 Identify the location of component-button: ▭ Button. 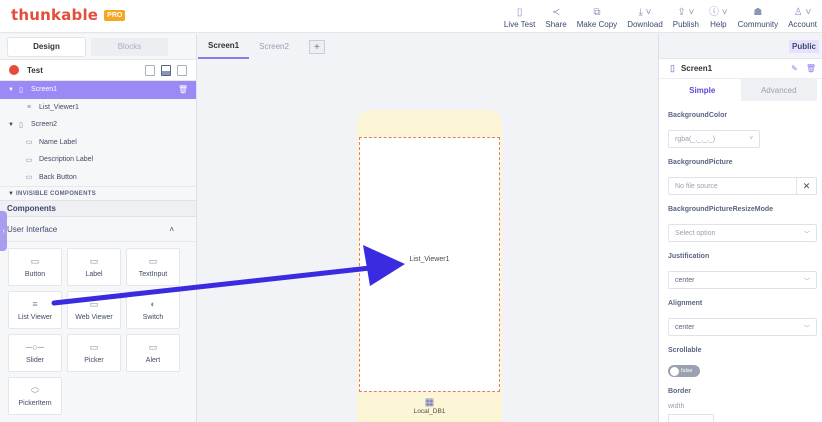
(35, 267).